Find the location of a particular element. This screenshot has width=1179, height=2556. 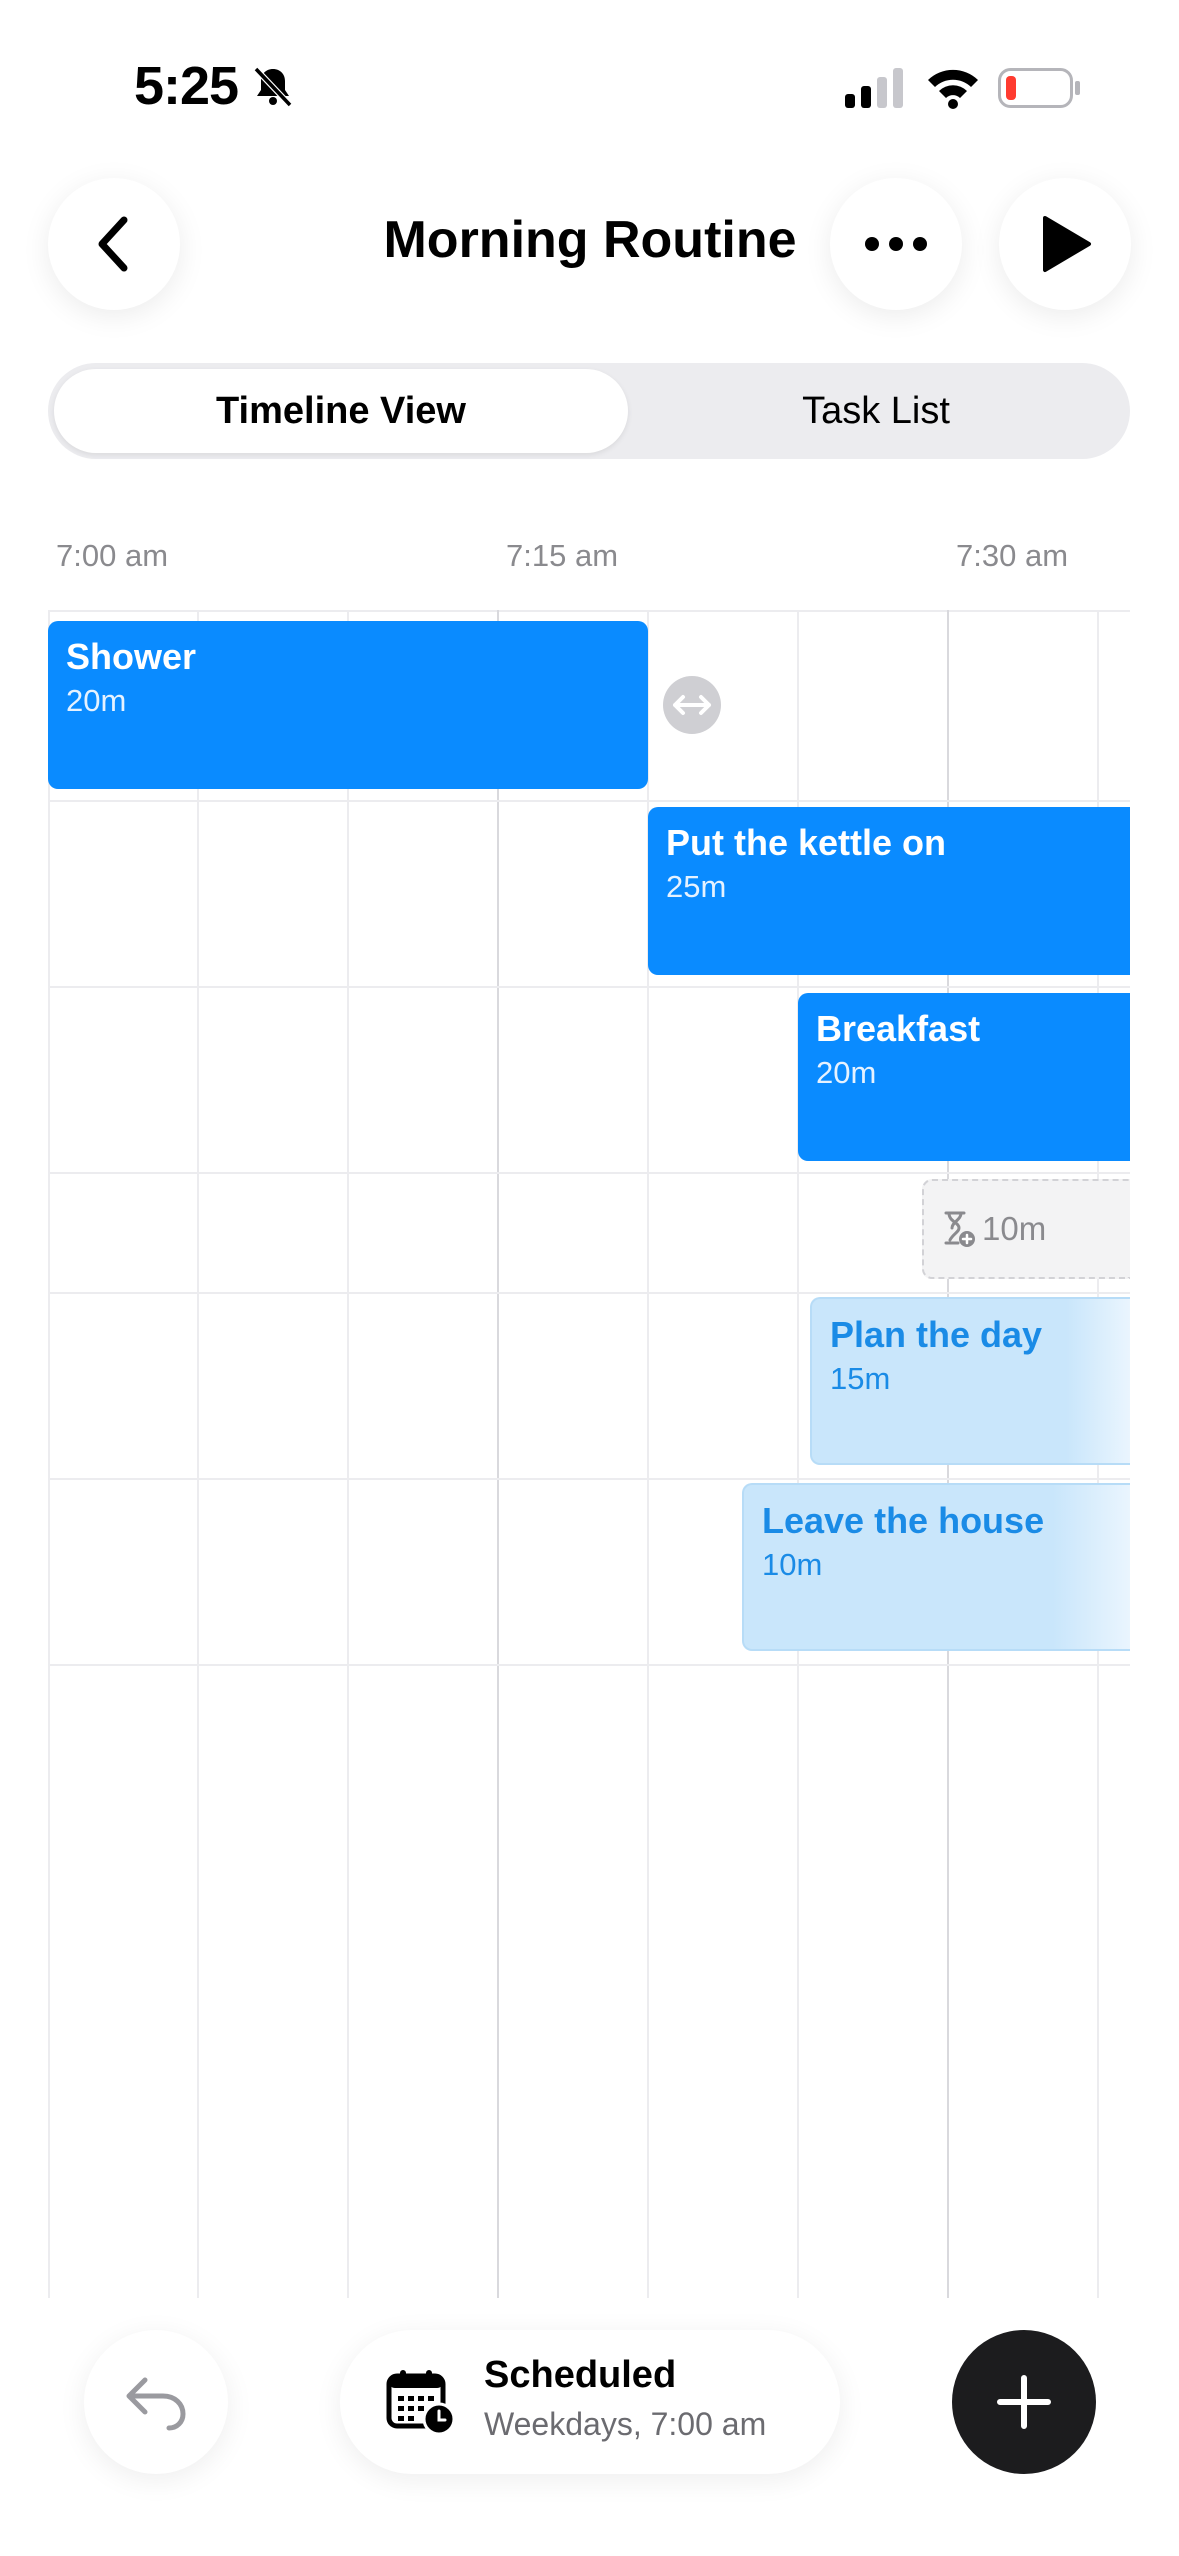

plus-icon is located at coordinates (1024, 2402).